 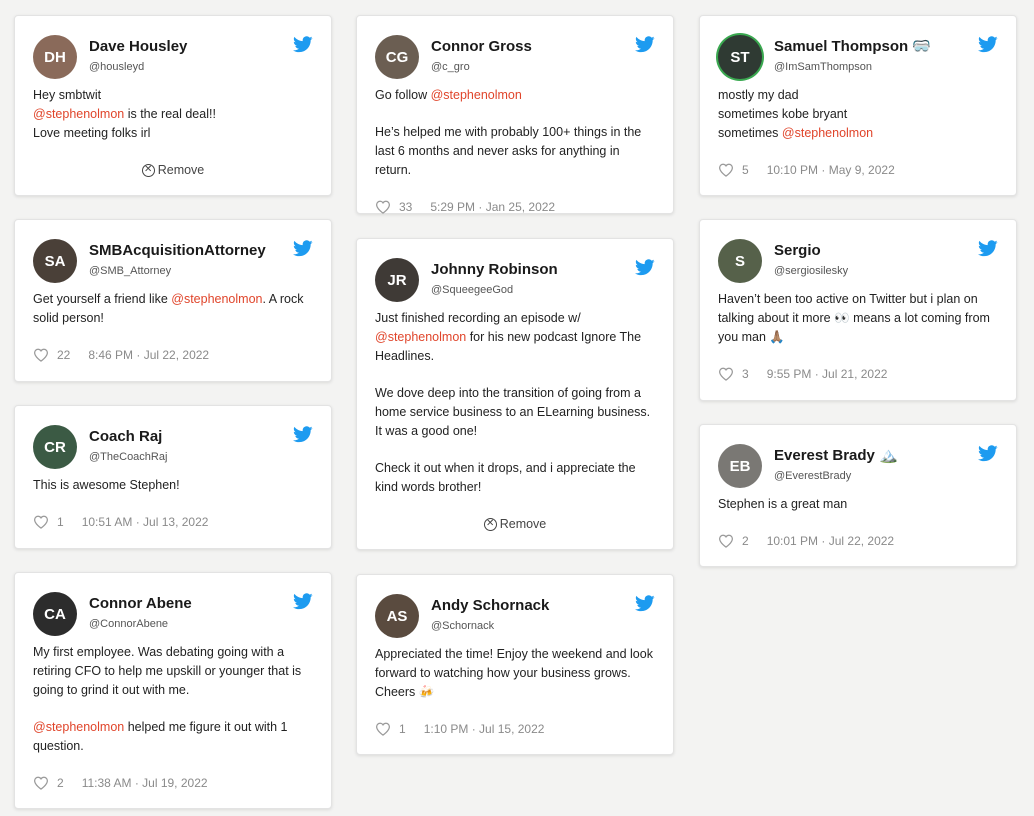 What do you see at coordinates (827, 374) in the screenshot?
I see `tweet-timestamp: 9:55 PM · Jul 21, 2022` at bounding box center [827, 374].